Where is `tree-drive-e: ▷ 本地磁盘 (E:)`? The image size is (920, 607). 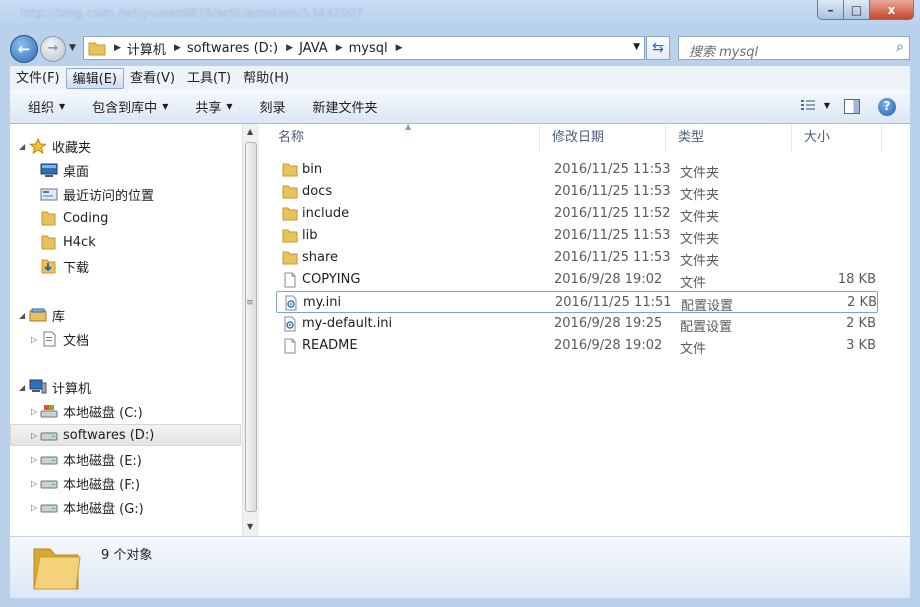 tree-drive-e: ▷ 本地磁盘 (E:) is located at coordinates (125, 459).